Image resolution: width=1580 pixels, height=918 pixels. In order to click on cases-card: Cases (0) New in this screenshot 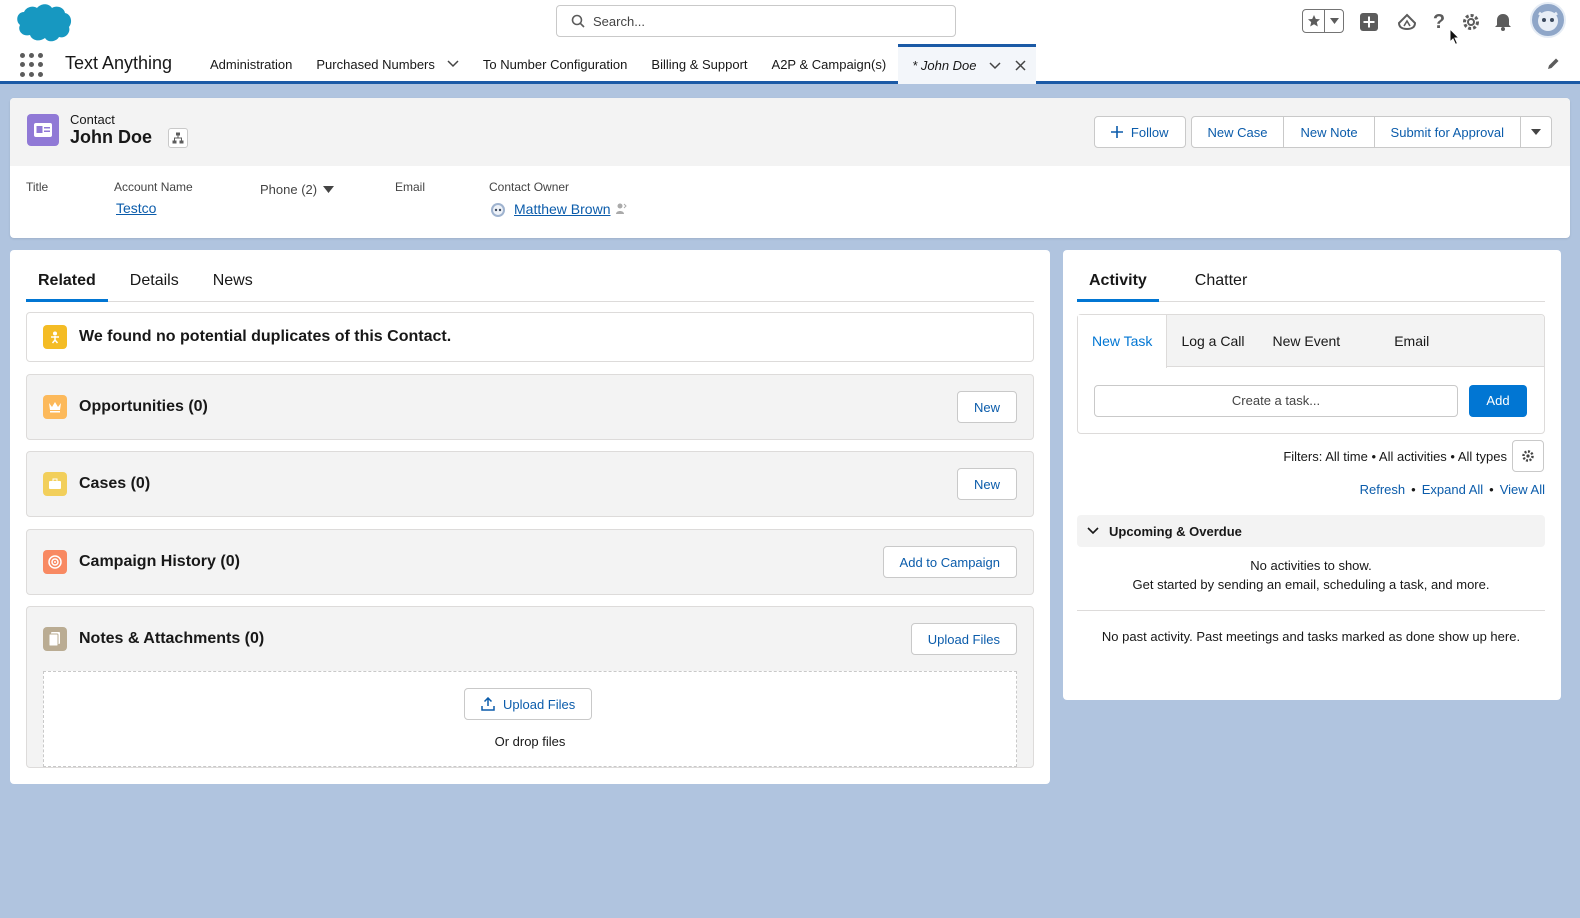, I will do `click(530, 484)`.